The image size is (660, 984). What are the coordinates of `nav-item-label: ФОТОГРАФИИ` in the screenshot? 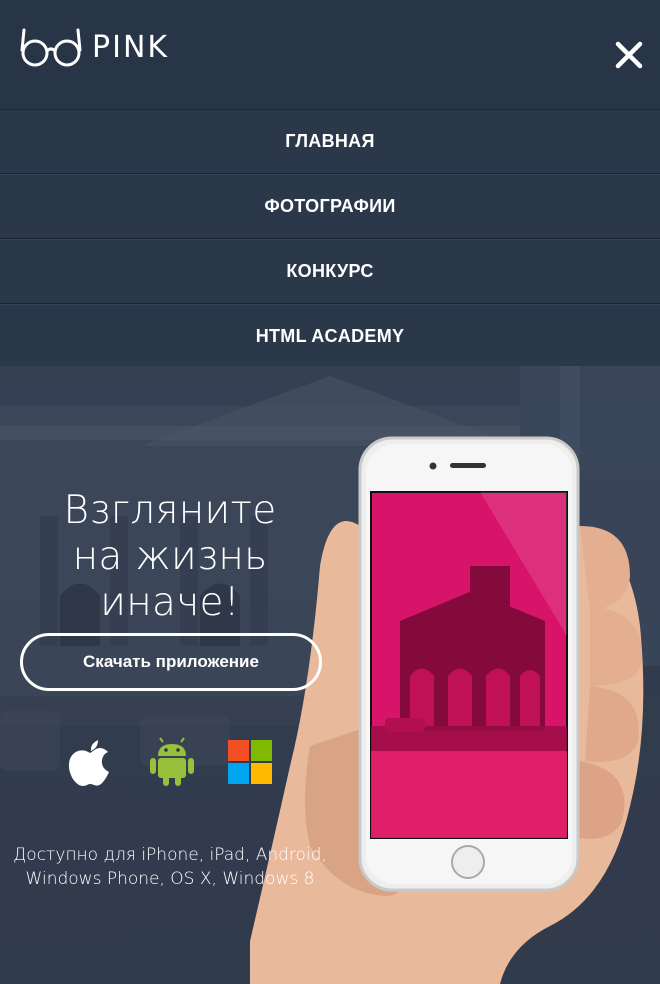 It's located at (330, 206).